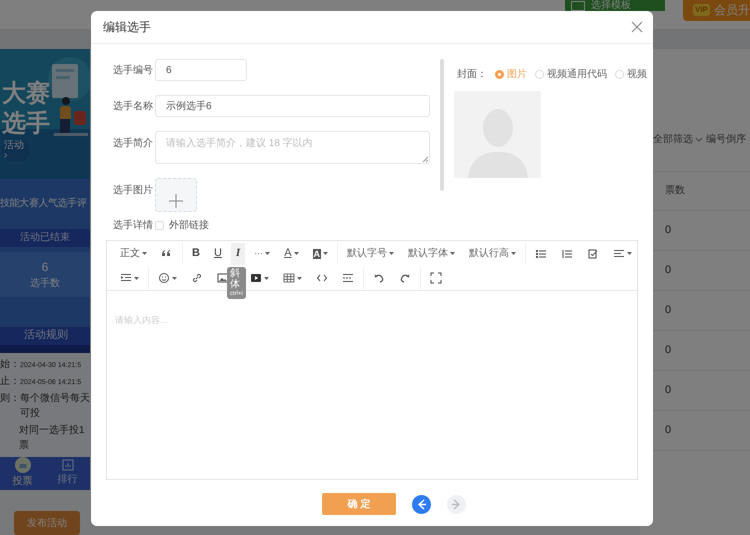  What do you see at coordinates (619, 254) in the screenshot?
I see `align-left-icon` at bounding box center [619, 254].